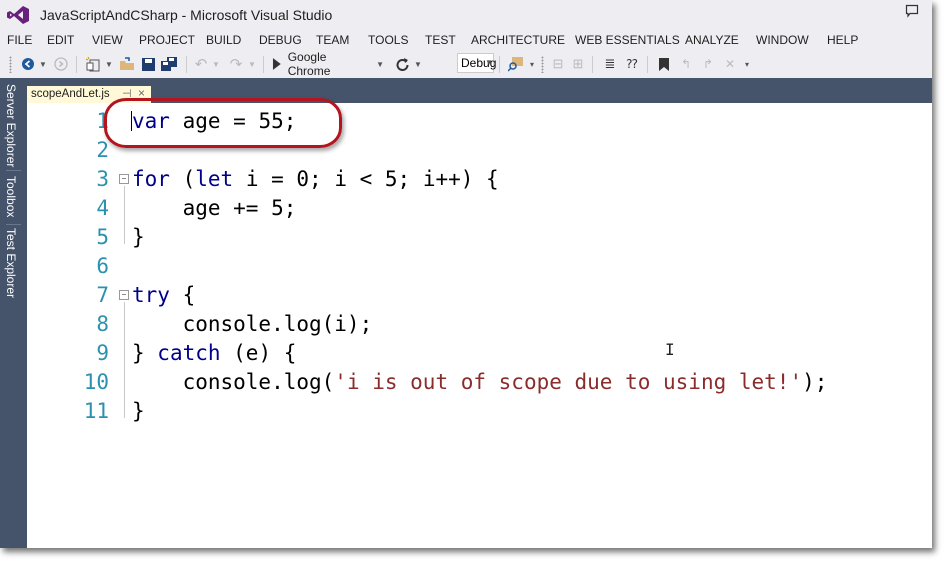 Image resolution: width=944 pixels, height=563 pixels. I want to click on menu-file: FILE, so click(19, 40).